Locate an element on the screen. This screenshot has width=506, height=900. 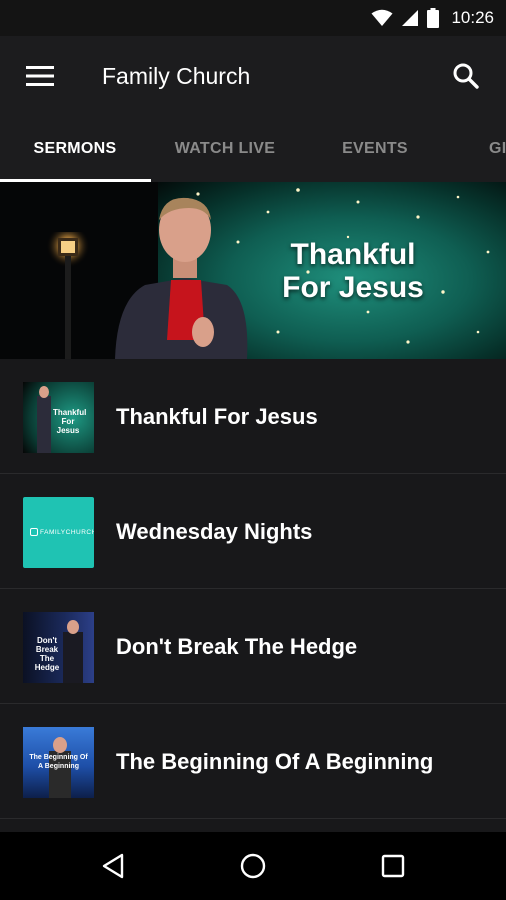
lamp-post-image is located at coordinates (68, 295).